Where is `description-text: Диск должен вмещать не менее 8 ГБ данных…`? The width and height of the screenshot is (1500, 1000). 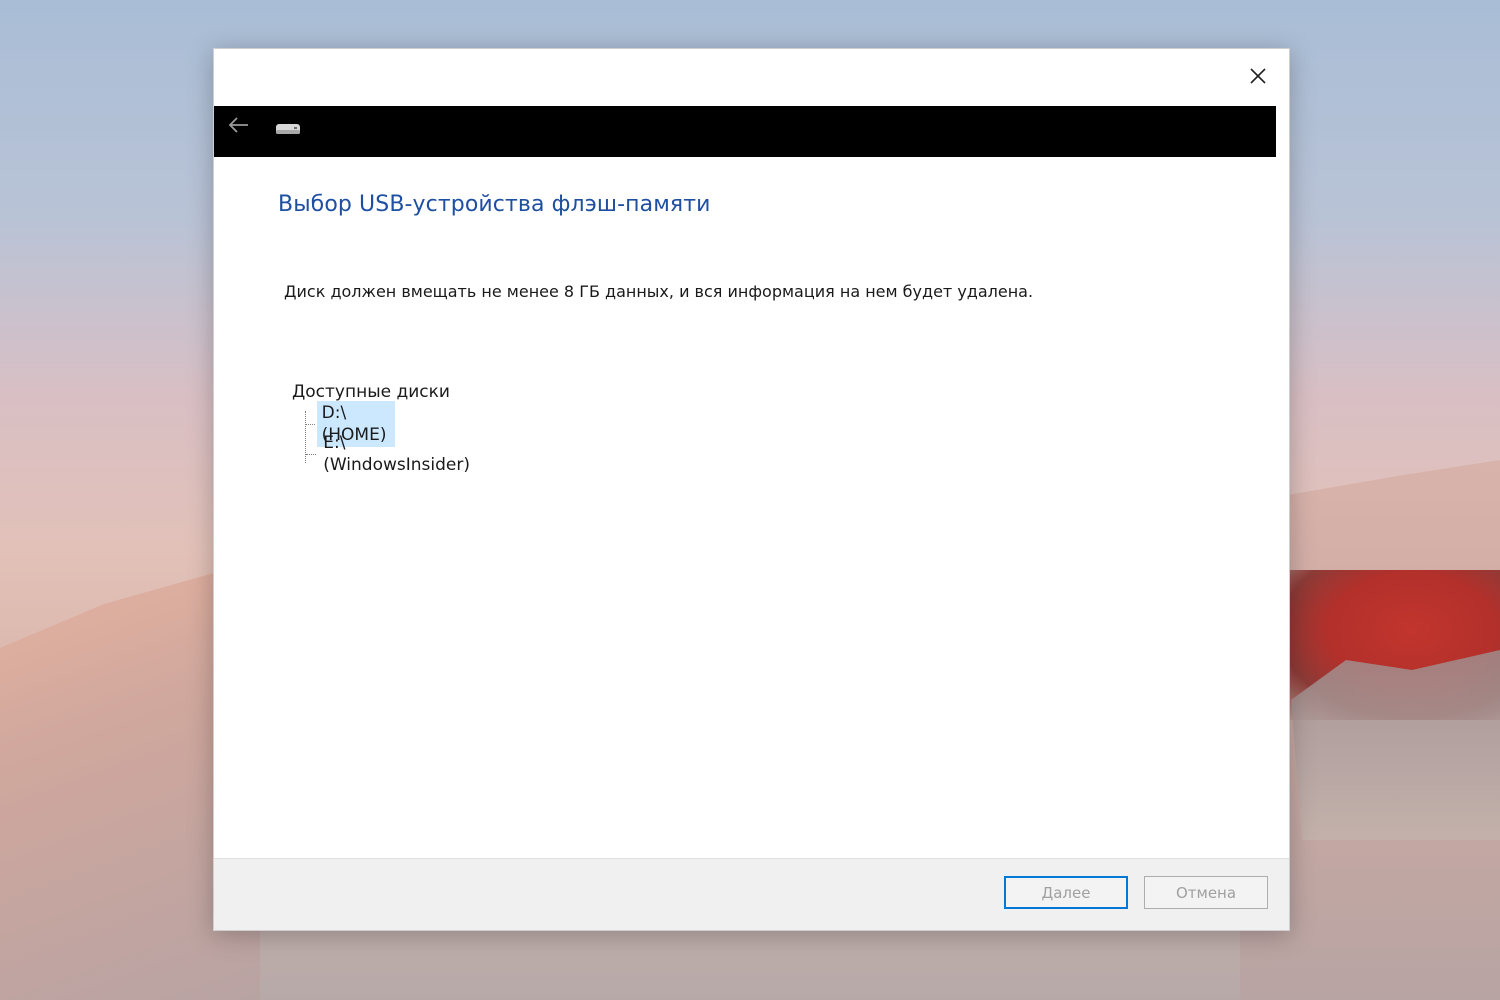
description-text: Диск должен вмещать не менее 8 ГБ данных… is located at coordinates (659, 291).